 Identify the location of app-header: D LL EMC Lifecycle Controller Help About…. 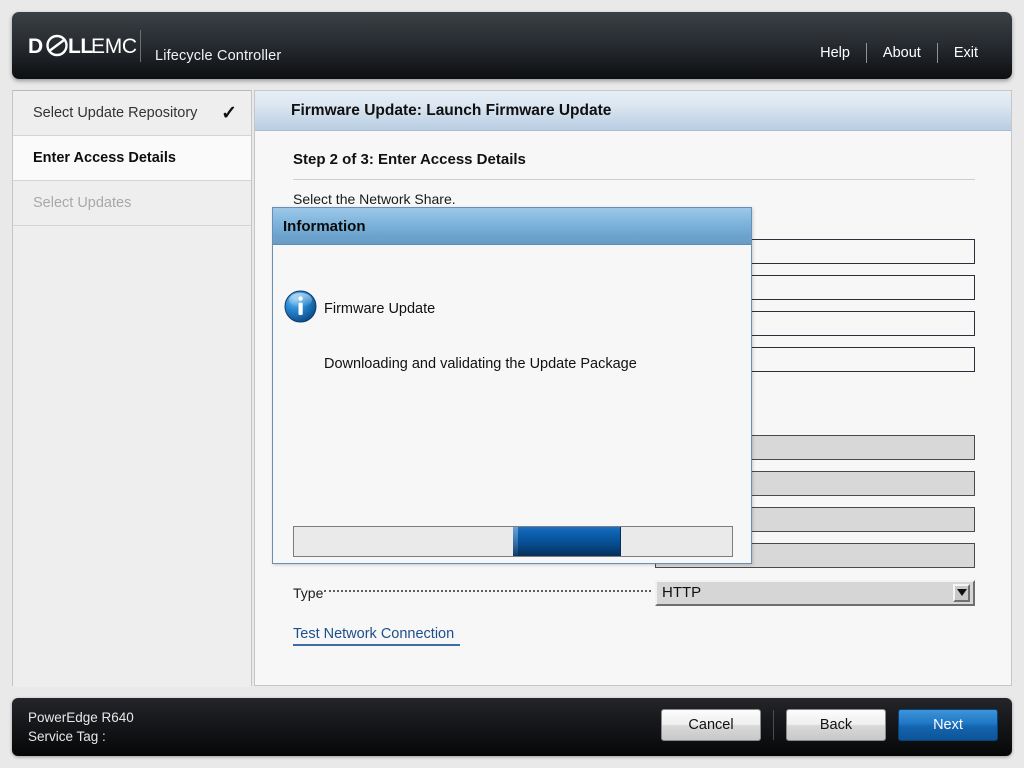
(512, 45).